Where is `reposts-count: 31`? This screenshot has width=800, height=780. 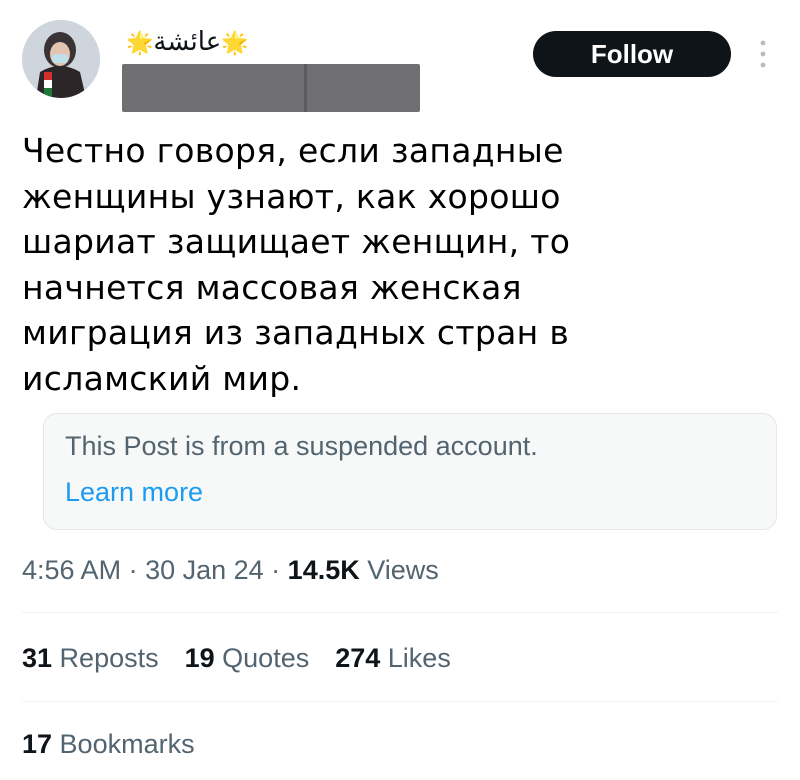
reposts-count: 31 is located at coordinates (37, 658).